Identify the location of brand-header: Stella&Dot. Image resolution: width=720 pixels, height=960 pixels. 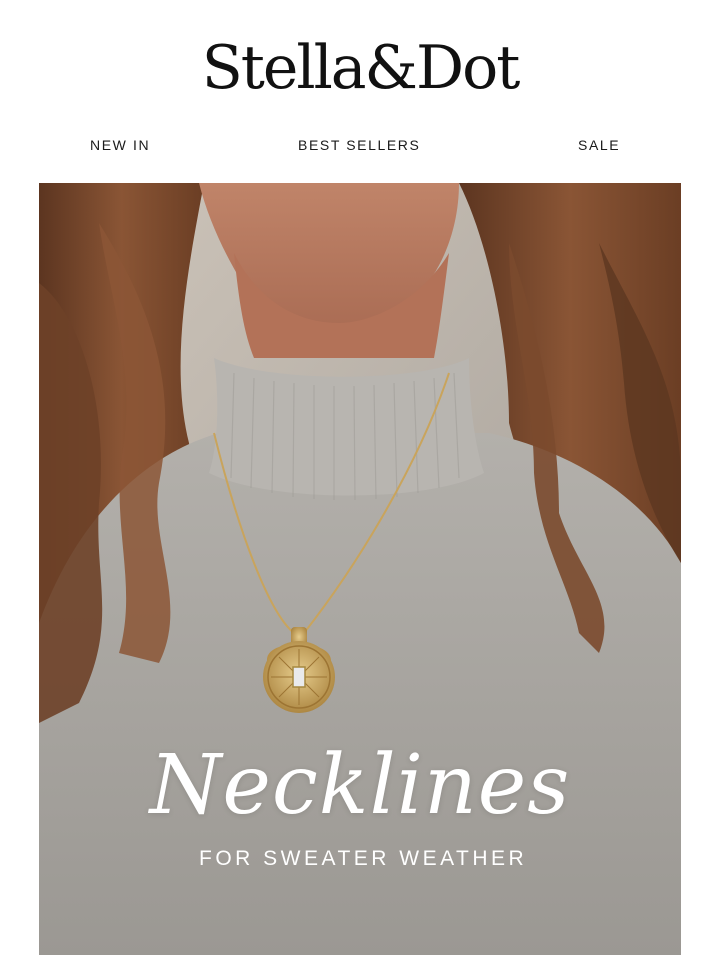
(360, 68).